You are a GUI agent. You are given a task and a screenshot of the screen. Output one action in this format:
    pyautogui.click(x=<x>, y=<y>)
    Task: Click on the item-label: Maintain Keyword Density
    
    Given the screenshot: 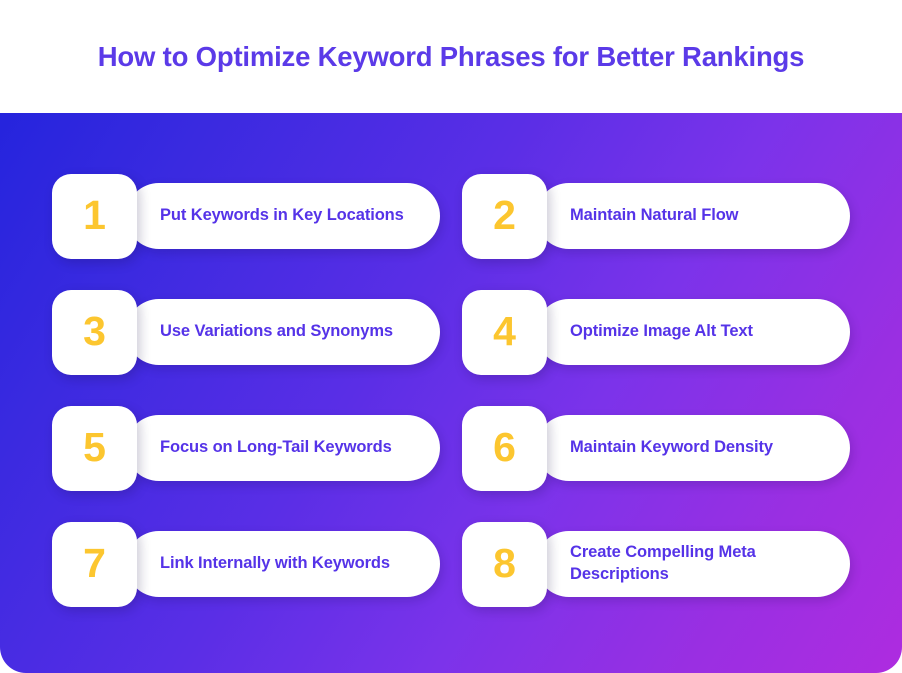 What is the action you would take?
    pyautogui.click(x=671, y=447)
    